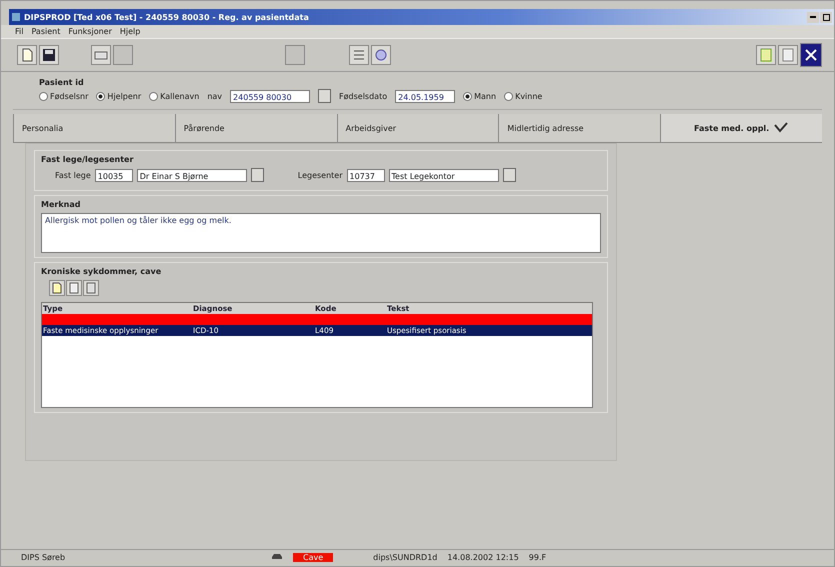  I want to click on field-label: Legesenter, so click(320, 175).